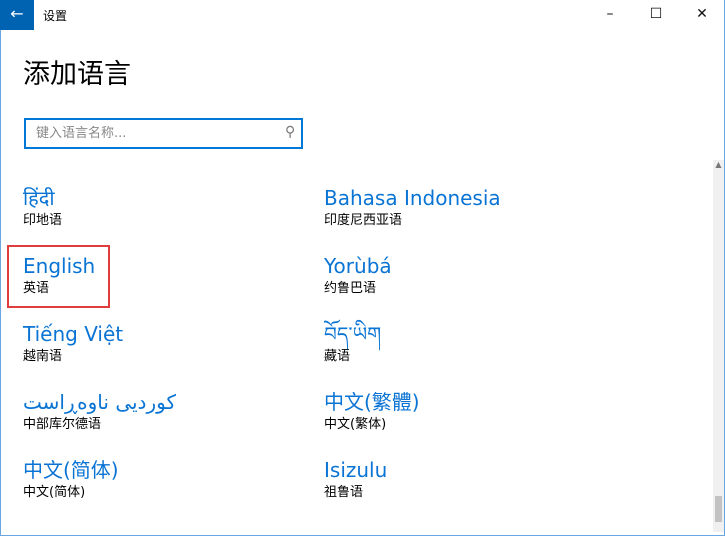 The image size is (725, 536). I want to click on language-local-name: 印度尼西亚语, so click(363, 220).